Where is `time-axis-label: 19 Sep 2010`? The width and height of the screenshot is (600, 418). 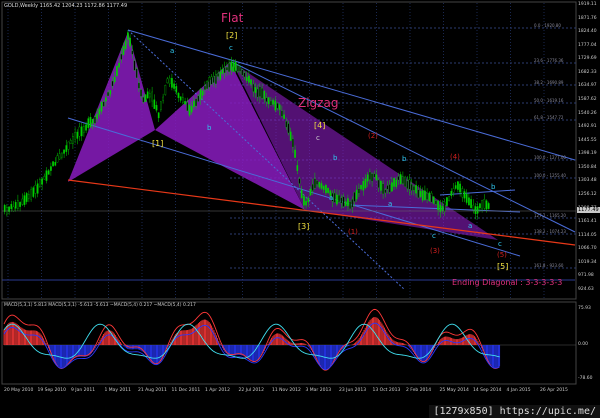 time-axis-label: 19 Sep 2010 is located at coordinates (52, 390).